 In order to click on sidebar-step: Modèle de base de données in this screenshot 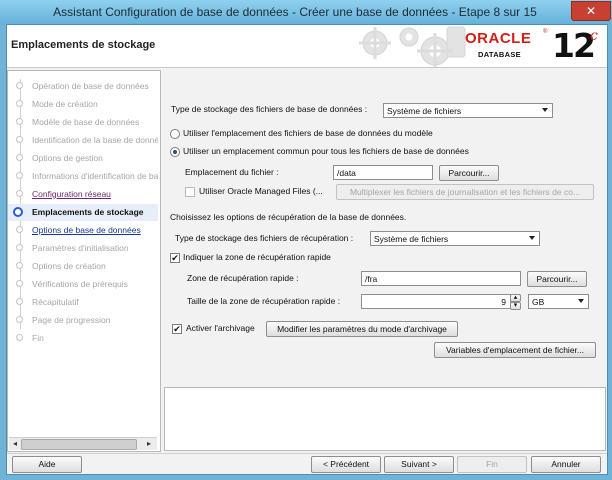, I will do `click(83, 122)`.